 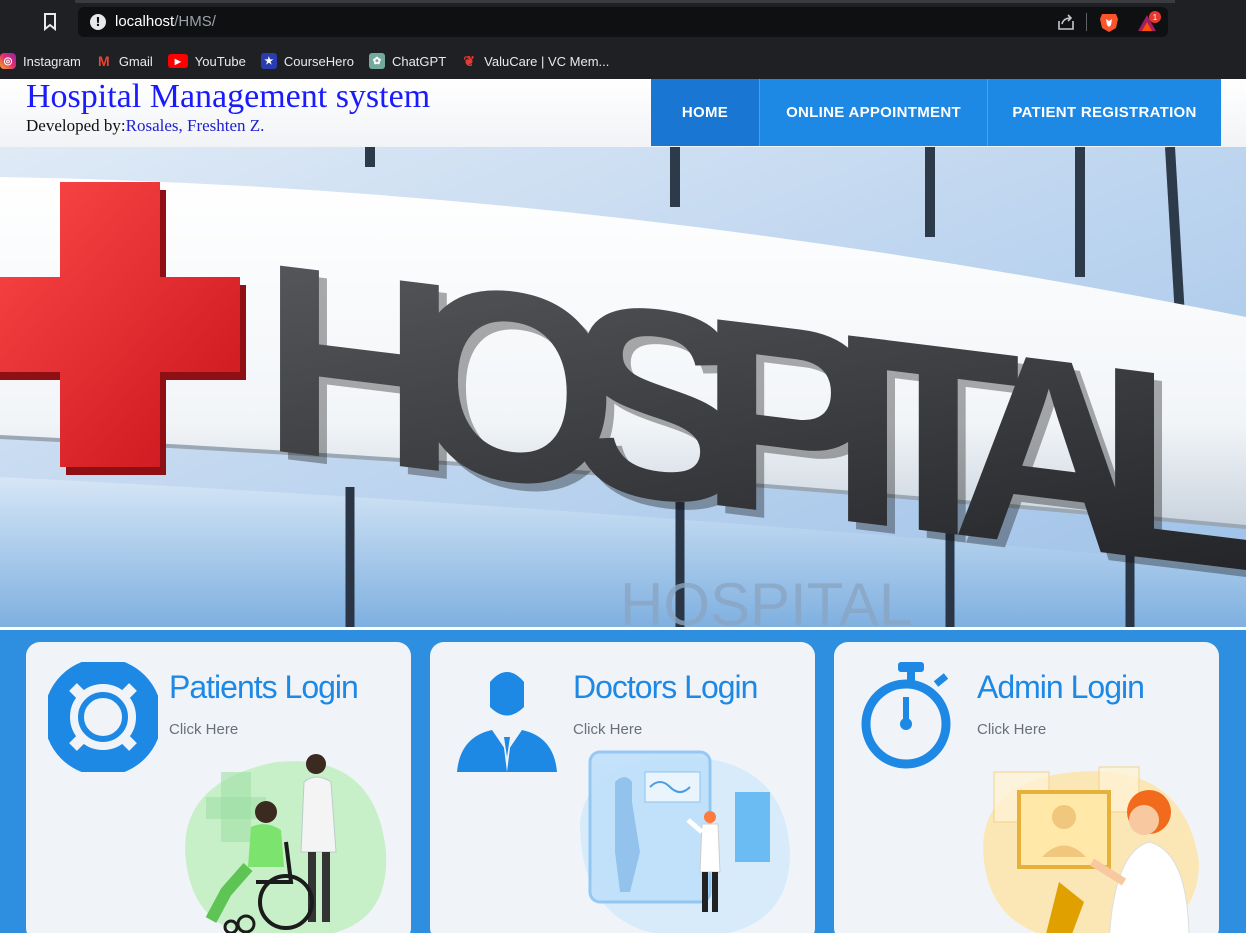 I want to click on doctors-login-card: Doctors Login Click Here, so click(x=622, y=787).